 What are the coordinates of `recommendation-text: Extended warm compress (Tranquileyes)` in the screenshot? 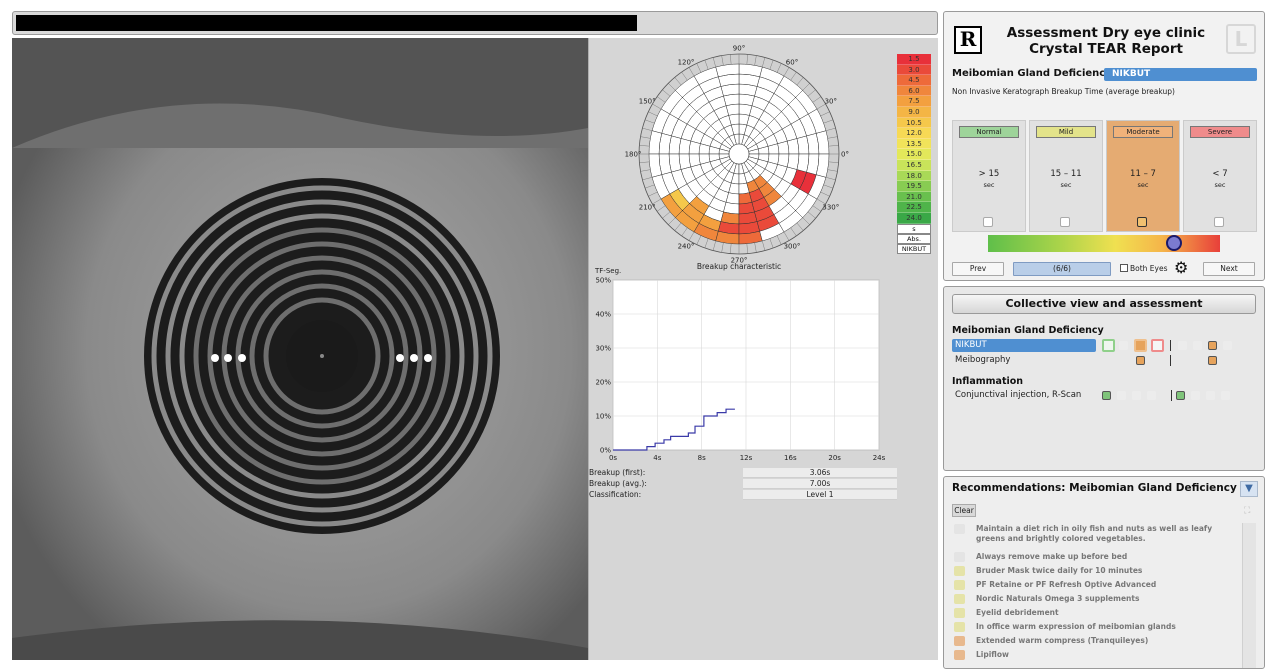 It's located at (1062, 640).